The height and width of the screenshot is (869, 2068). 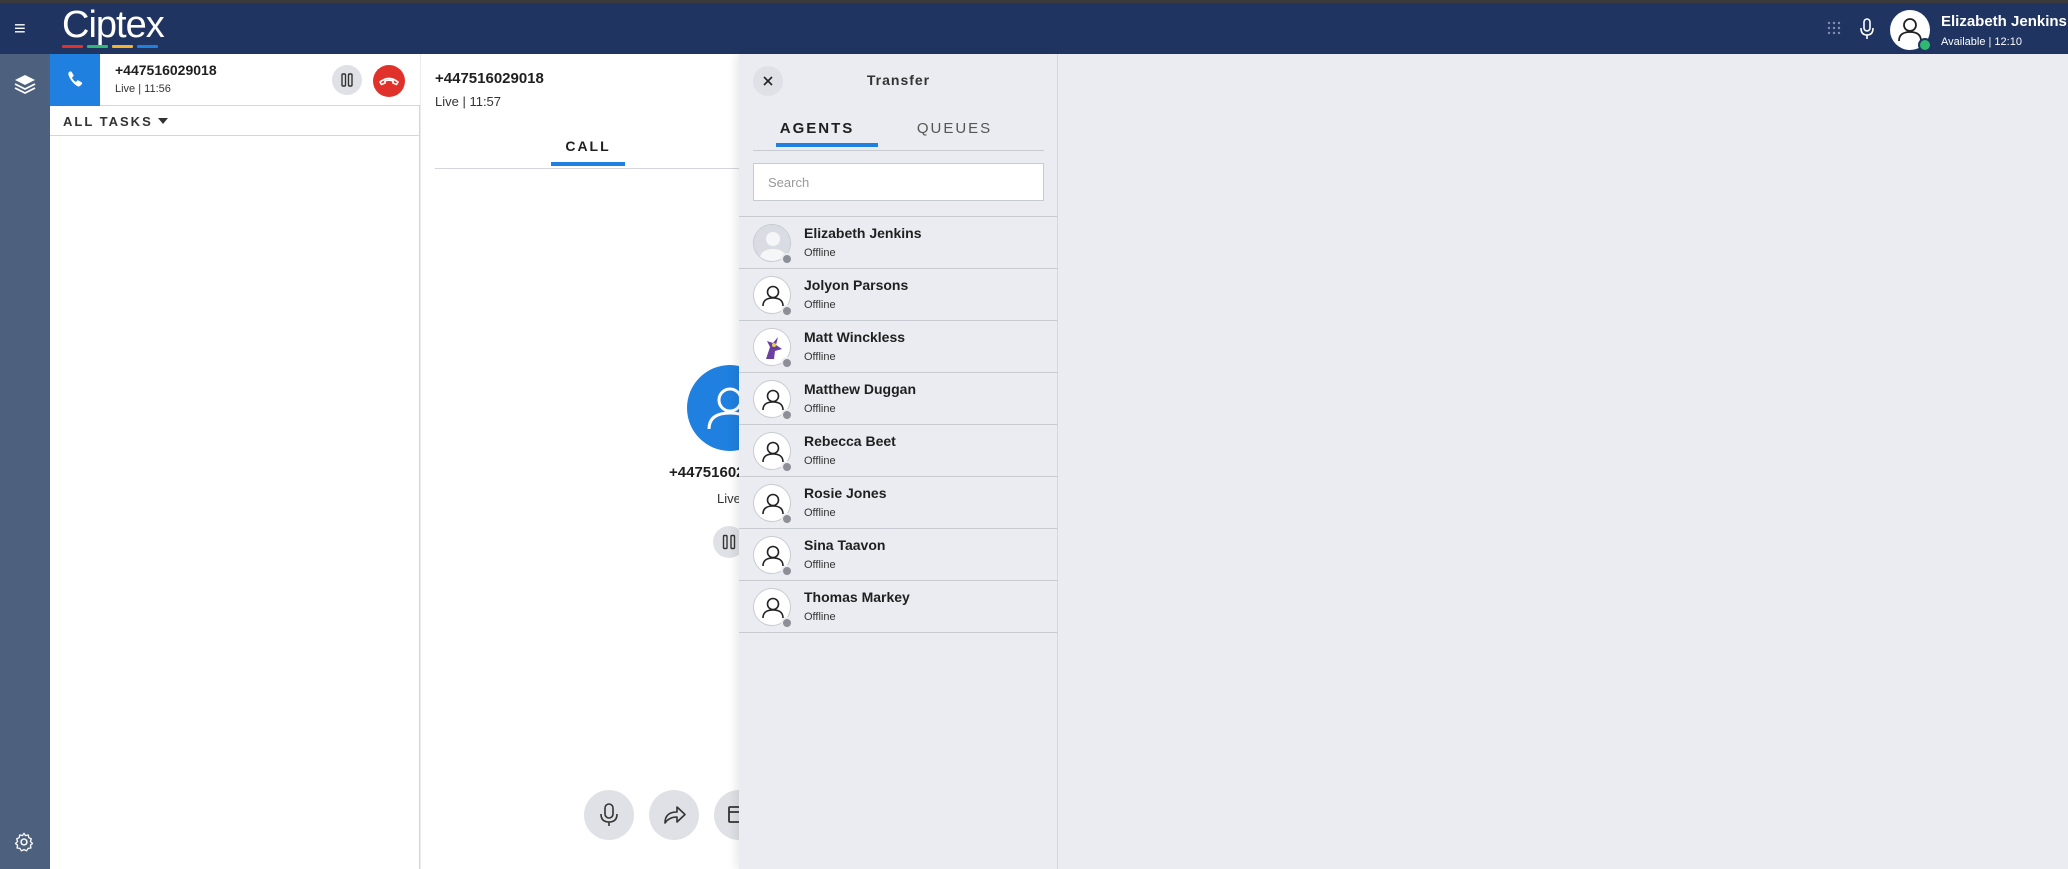 I want to click on agent-item: Thomas Markey Offline, so click(x=898, y=607).